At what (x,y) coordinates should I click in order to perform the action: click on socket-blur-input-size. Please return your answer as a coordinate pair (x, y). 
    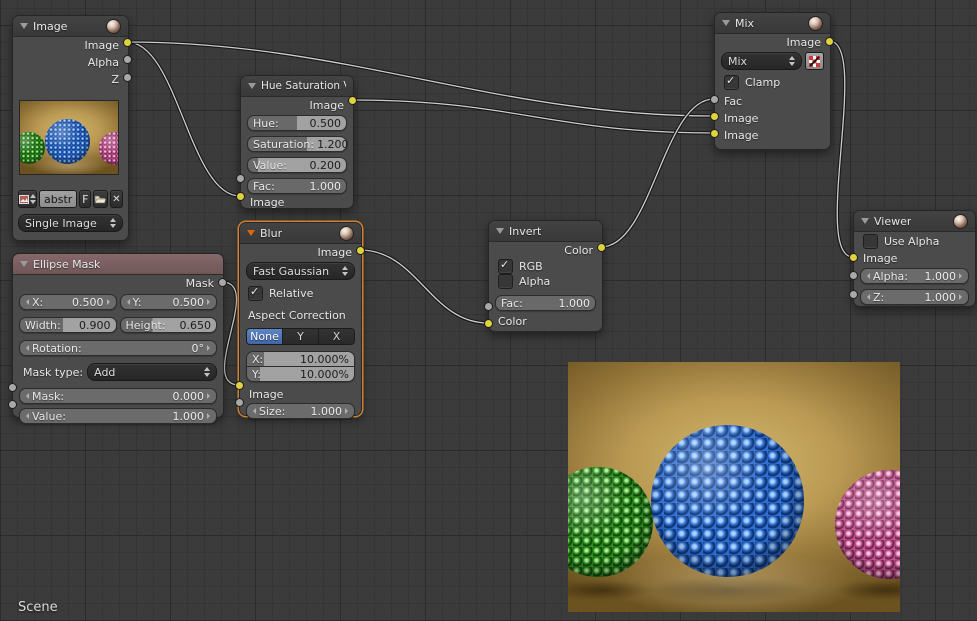
    Looking at the image, I should click on (239, 402).